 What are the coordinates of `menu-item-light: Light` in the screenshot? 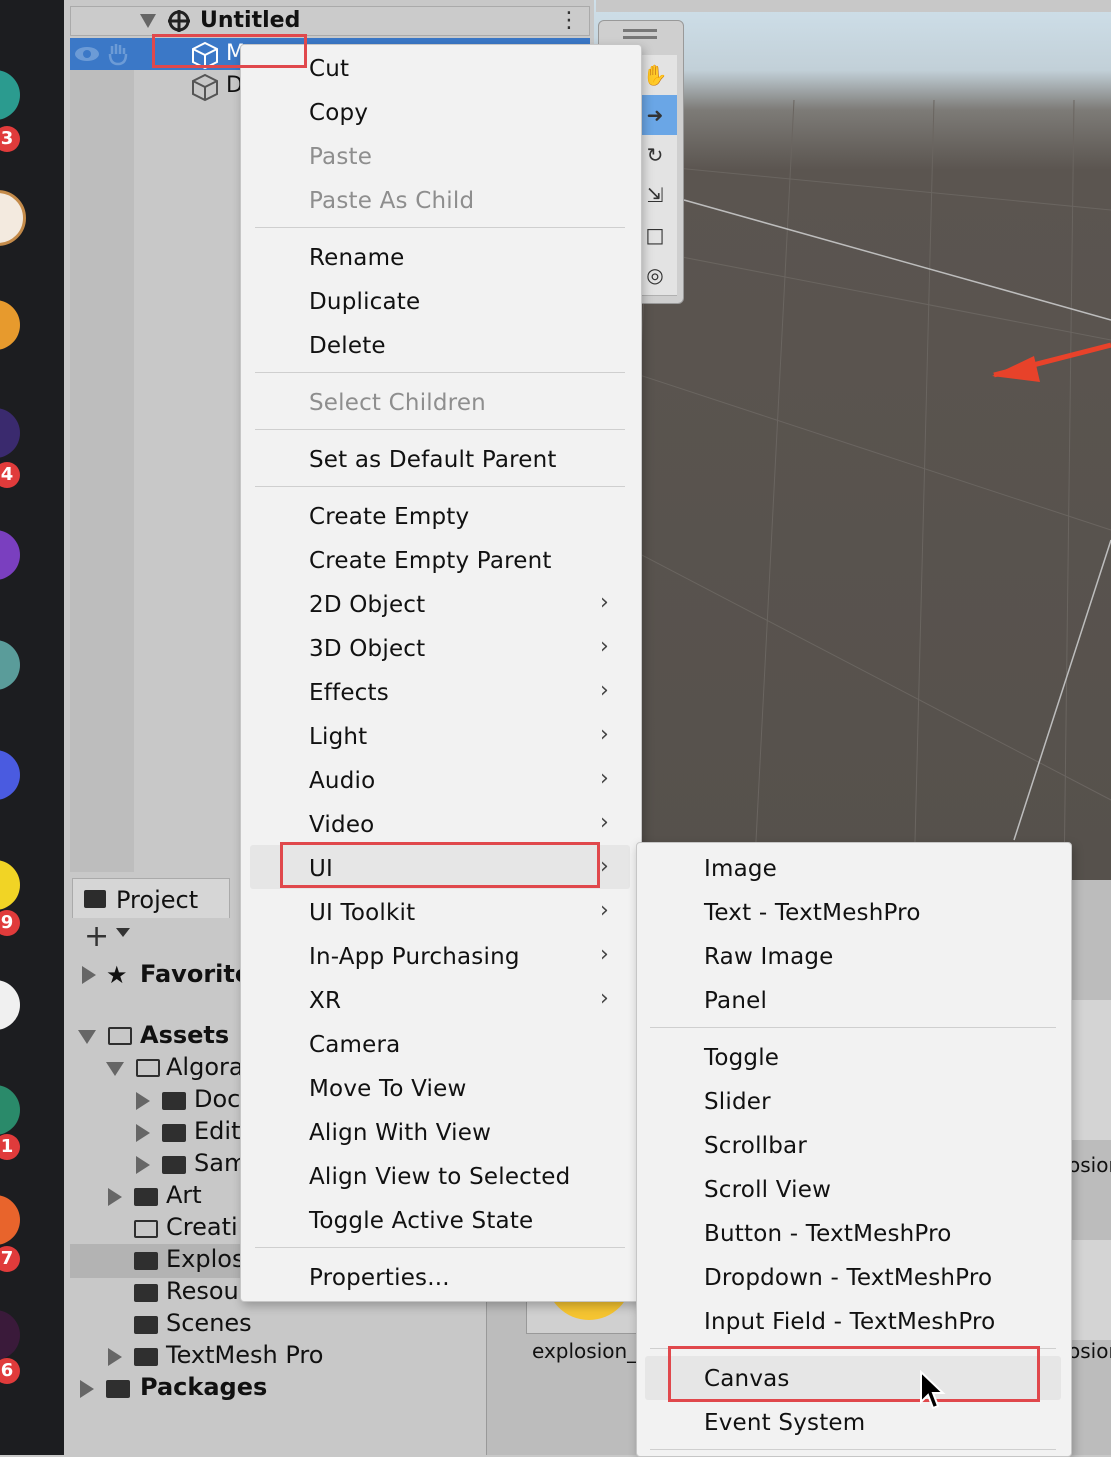 It's located at (338, 737).